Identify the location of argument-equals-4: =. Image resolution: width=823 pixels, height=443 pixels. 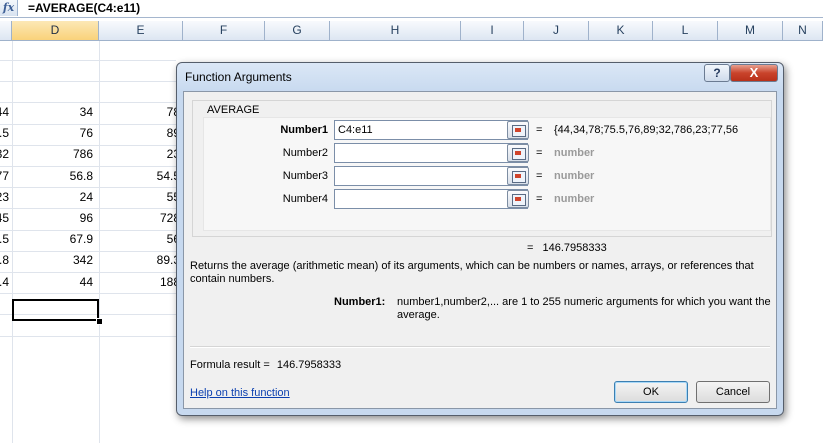
(539, 199).